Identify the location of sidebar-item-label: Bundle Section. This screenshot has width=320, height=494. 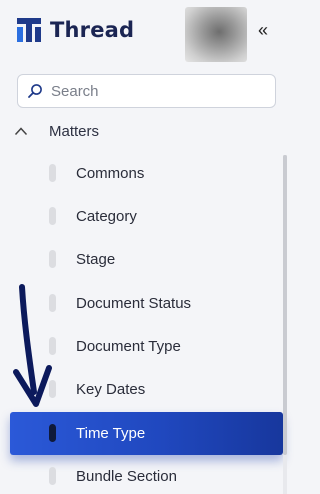
(126, 476).